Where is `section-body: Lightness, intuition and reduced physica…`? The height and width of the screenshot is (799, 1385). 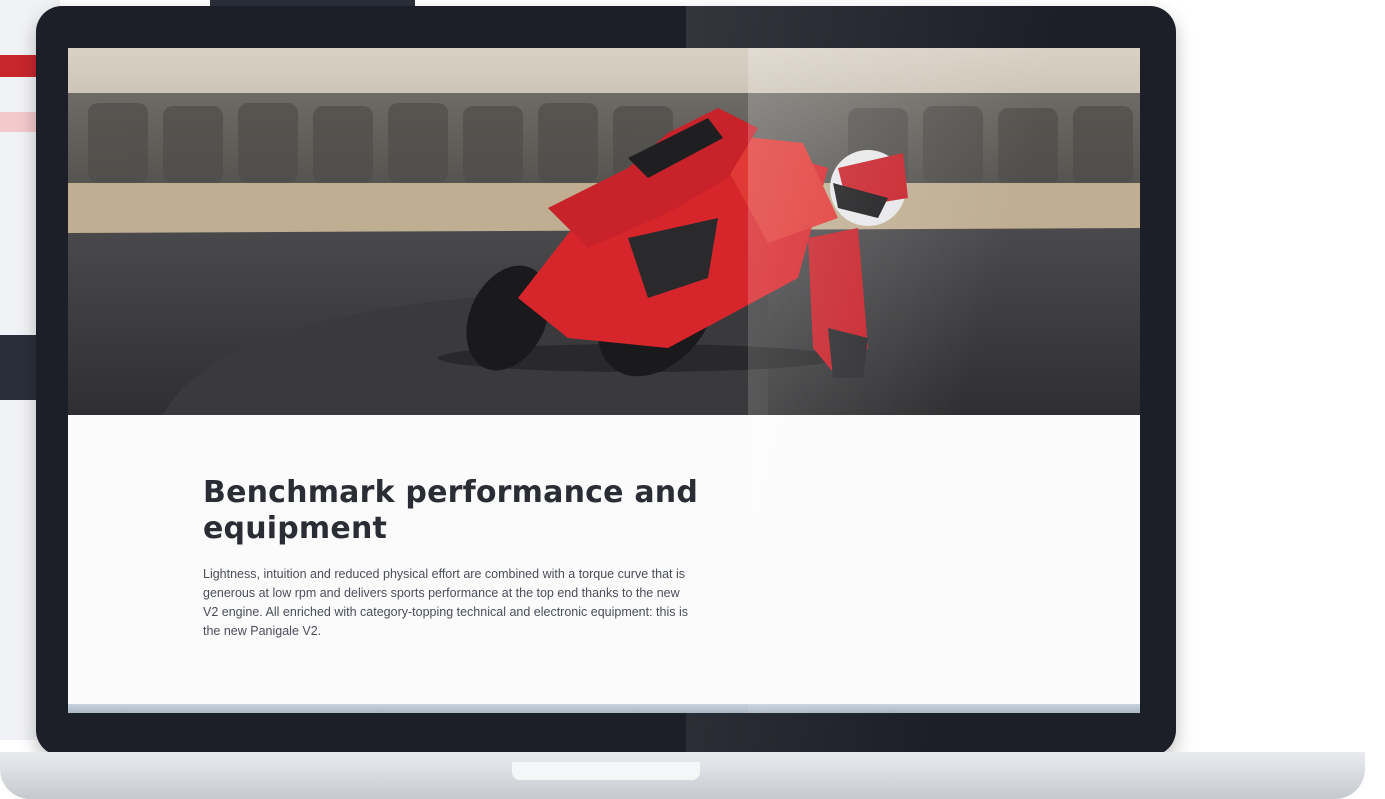
section-body: Lightness, intuition and reduced physica… is located at coordinates (446, 602).